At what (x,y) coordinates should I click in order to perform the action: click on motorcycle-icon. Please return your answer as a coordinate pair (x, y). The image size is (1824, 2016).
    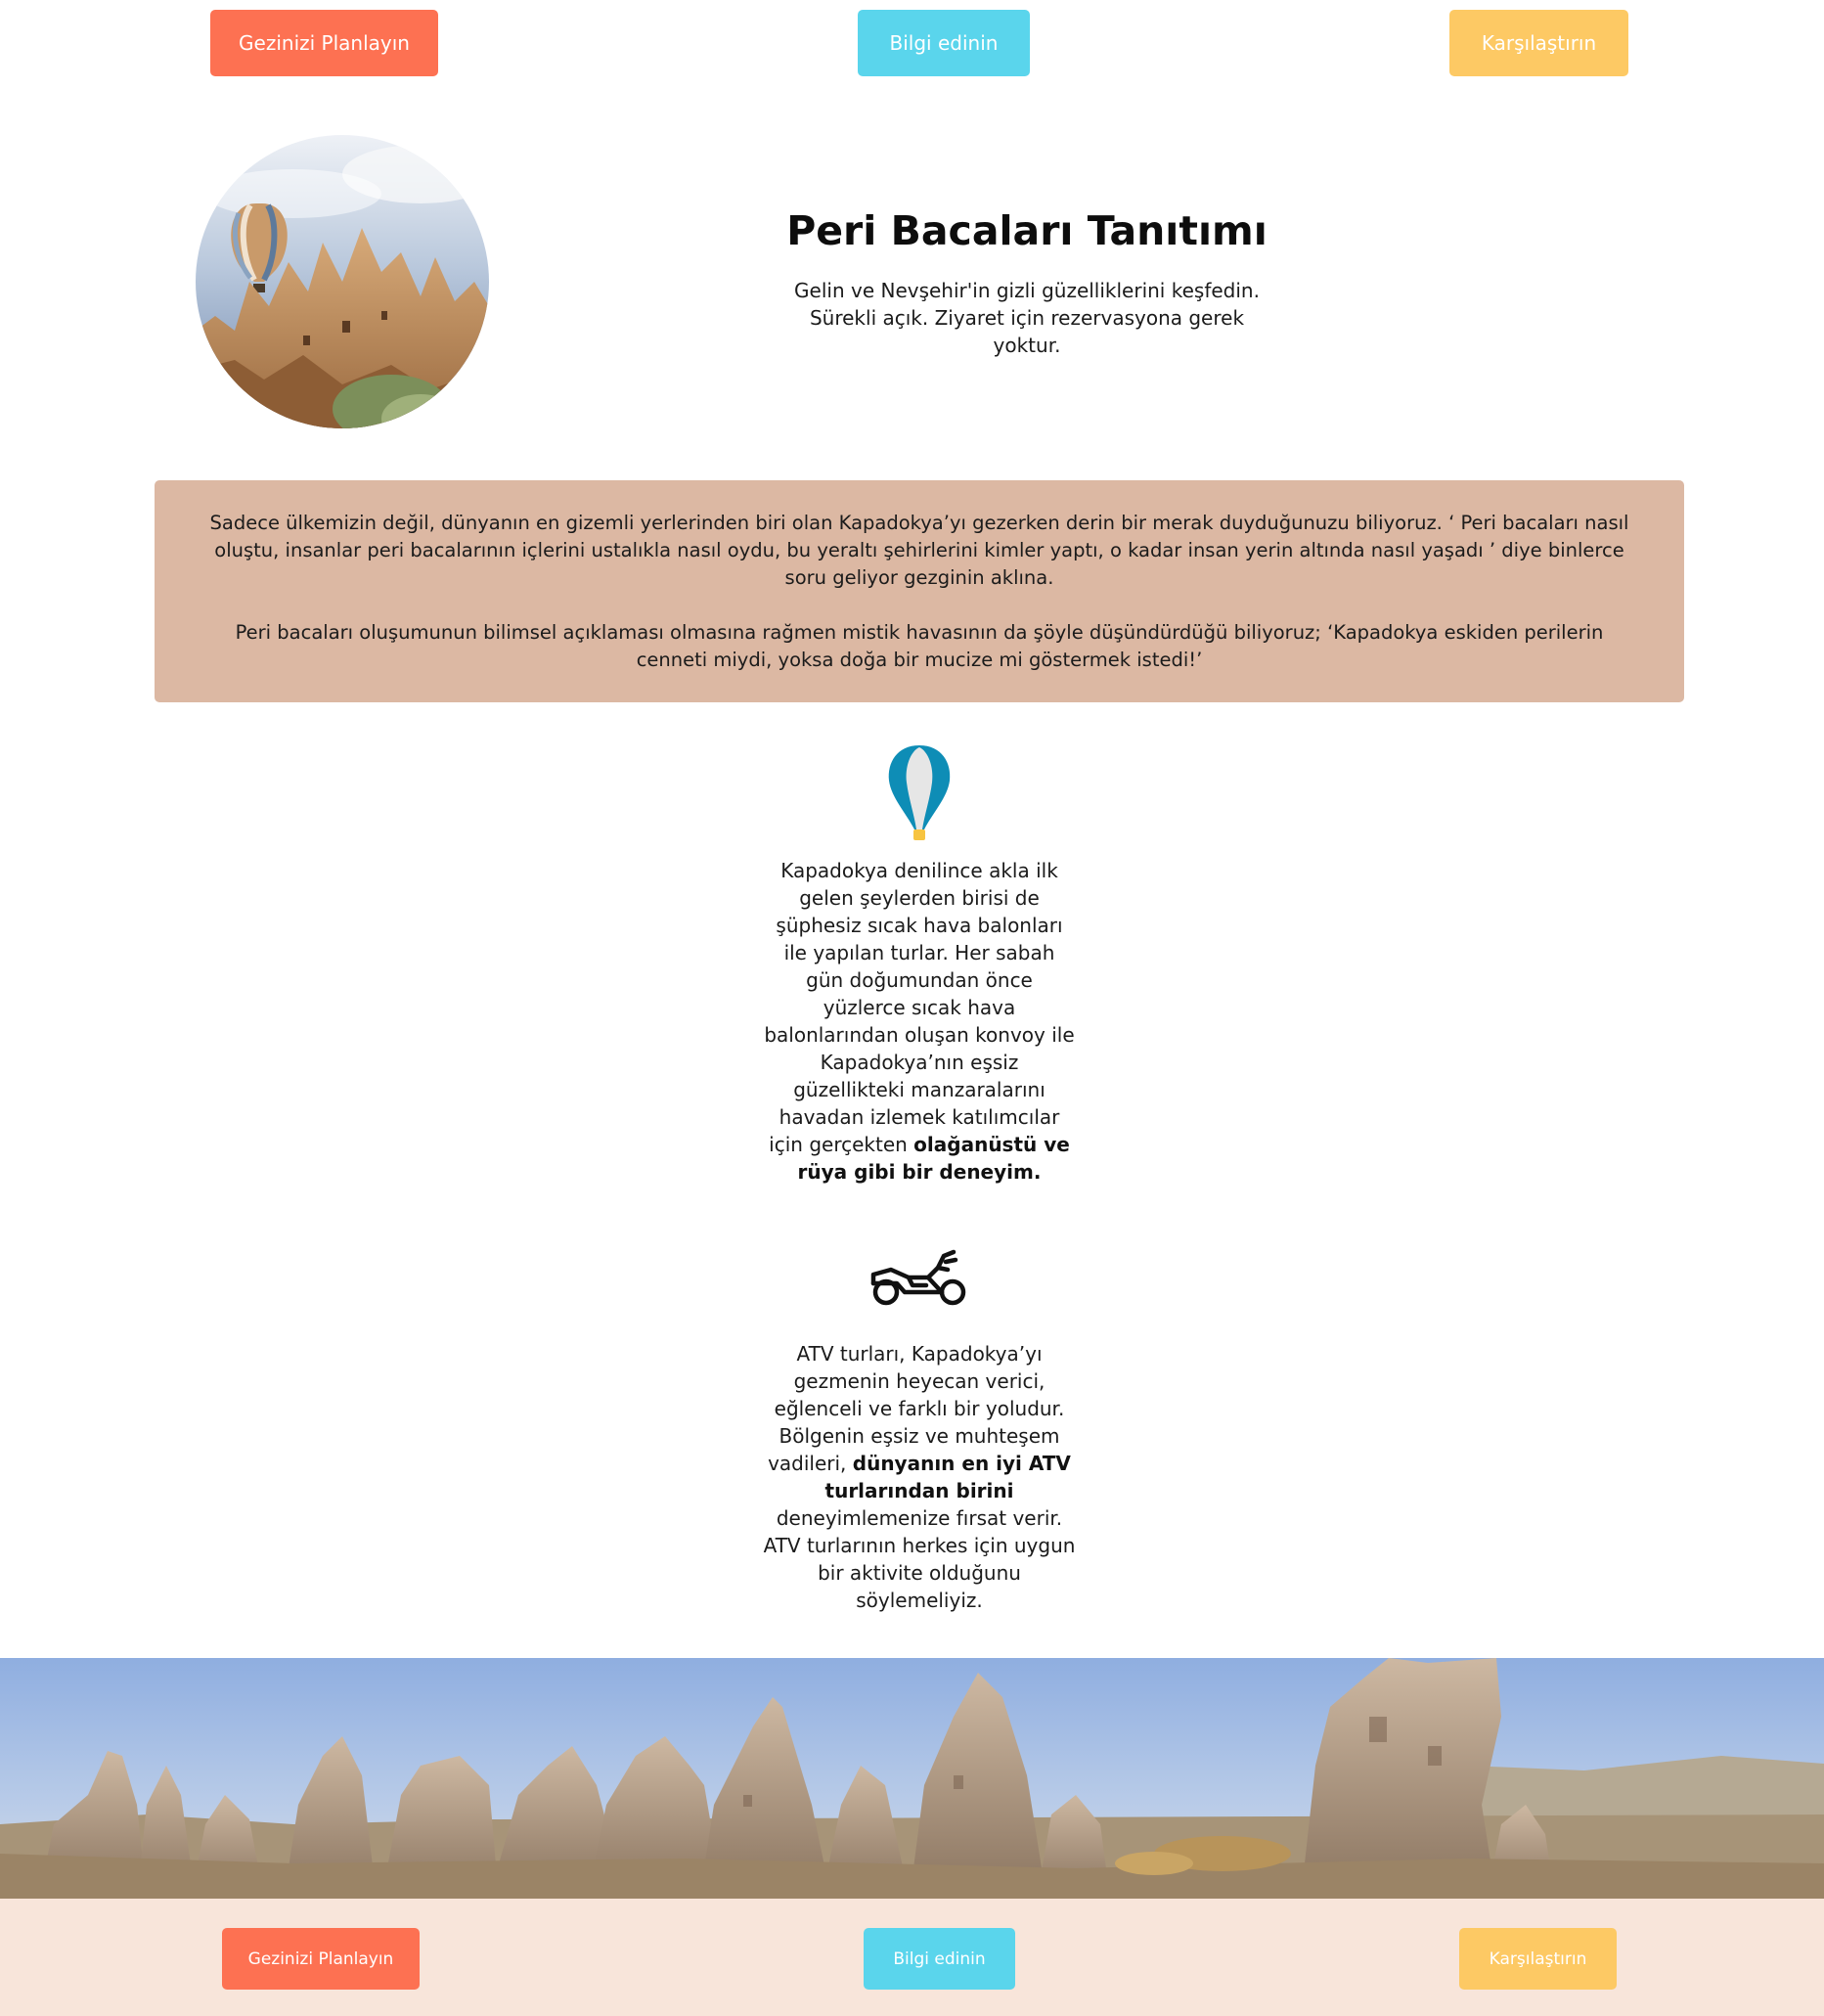
    Looking at the image, I should click on (919, 1278).